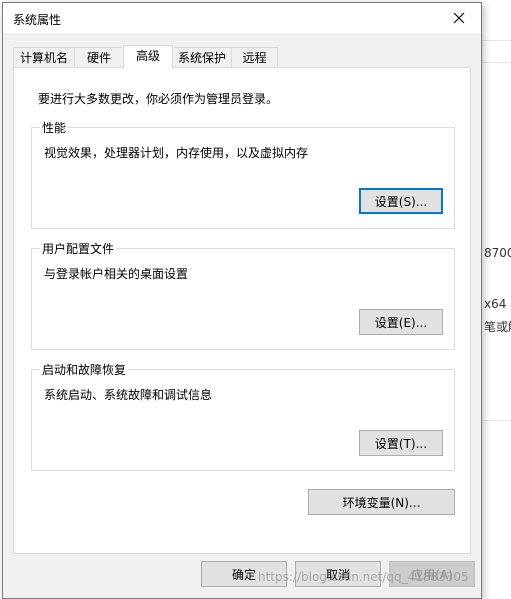 The image size is (511, 599). What do you see at coordinates (254, 57) in the screenshot?
I see `tab-remote: 远程` at bounding box center [254, 57].